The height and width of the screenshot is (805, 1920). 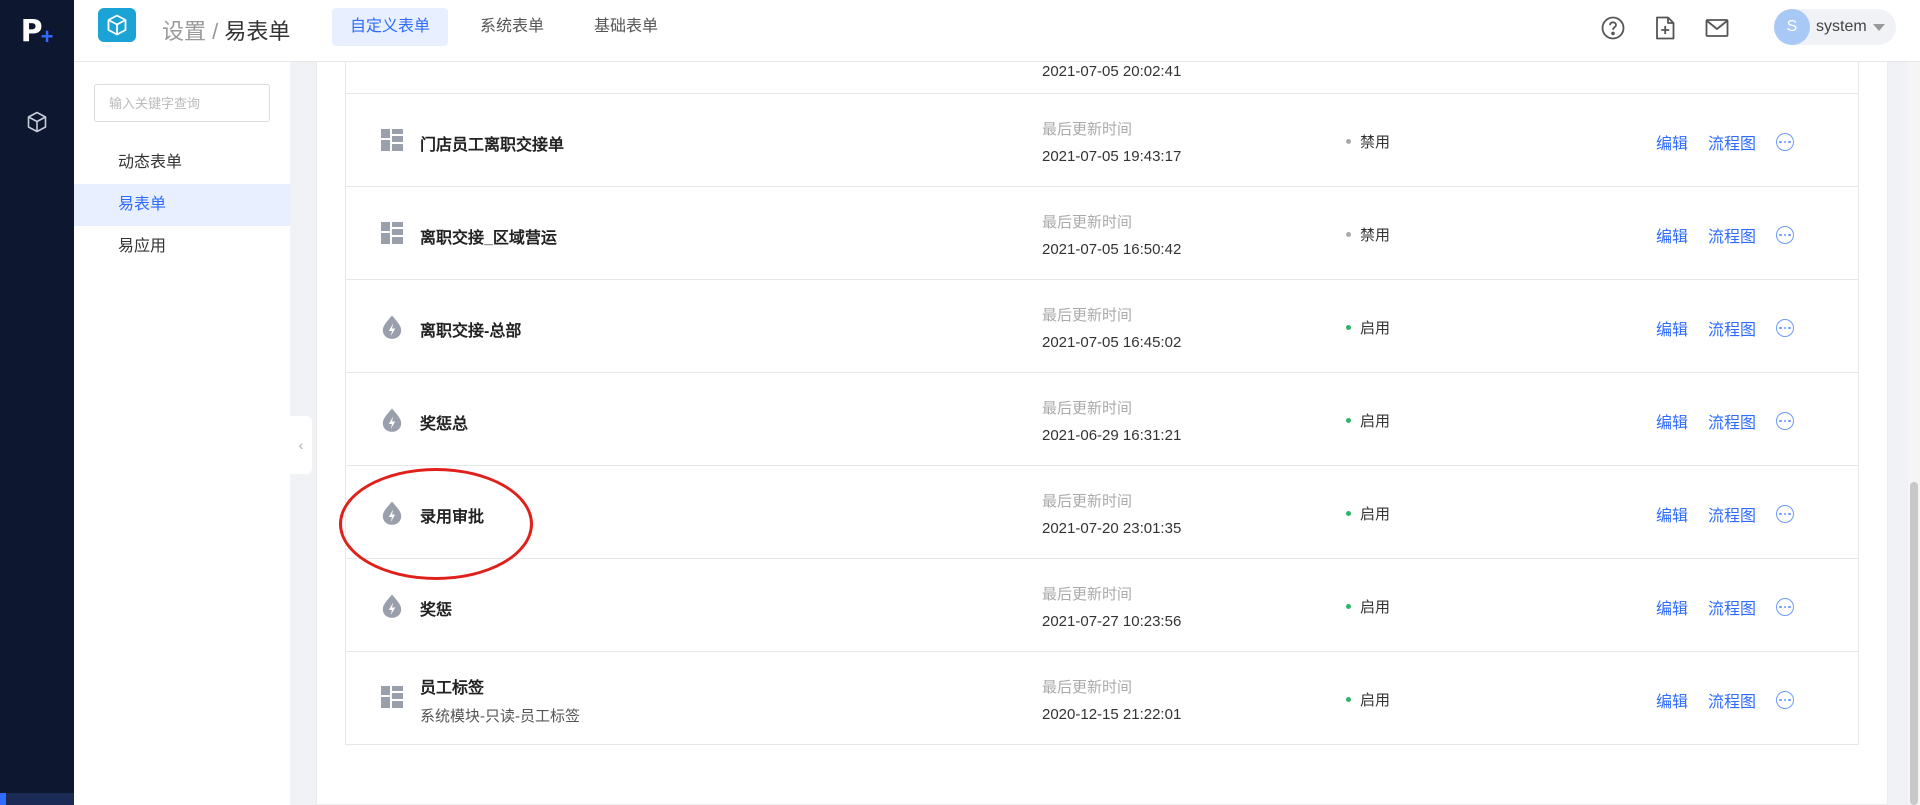 What do you see at coordinates (1112, 156) in the screenshot?
I see `updated-time: 2021-07-05 19:43:17` at bounding box center [1112, 156].